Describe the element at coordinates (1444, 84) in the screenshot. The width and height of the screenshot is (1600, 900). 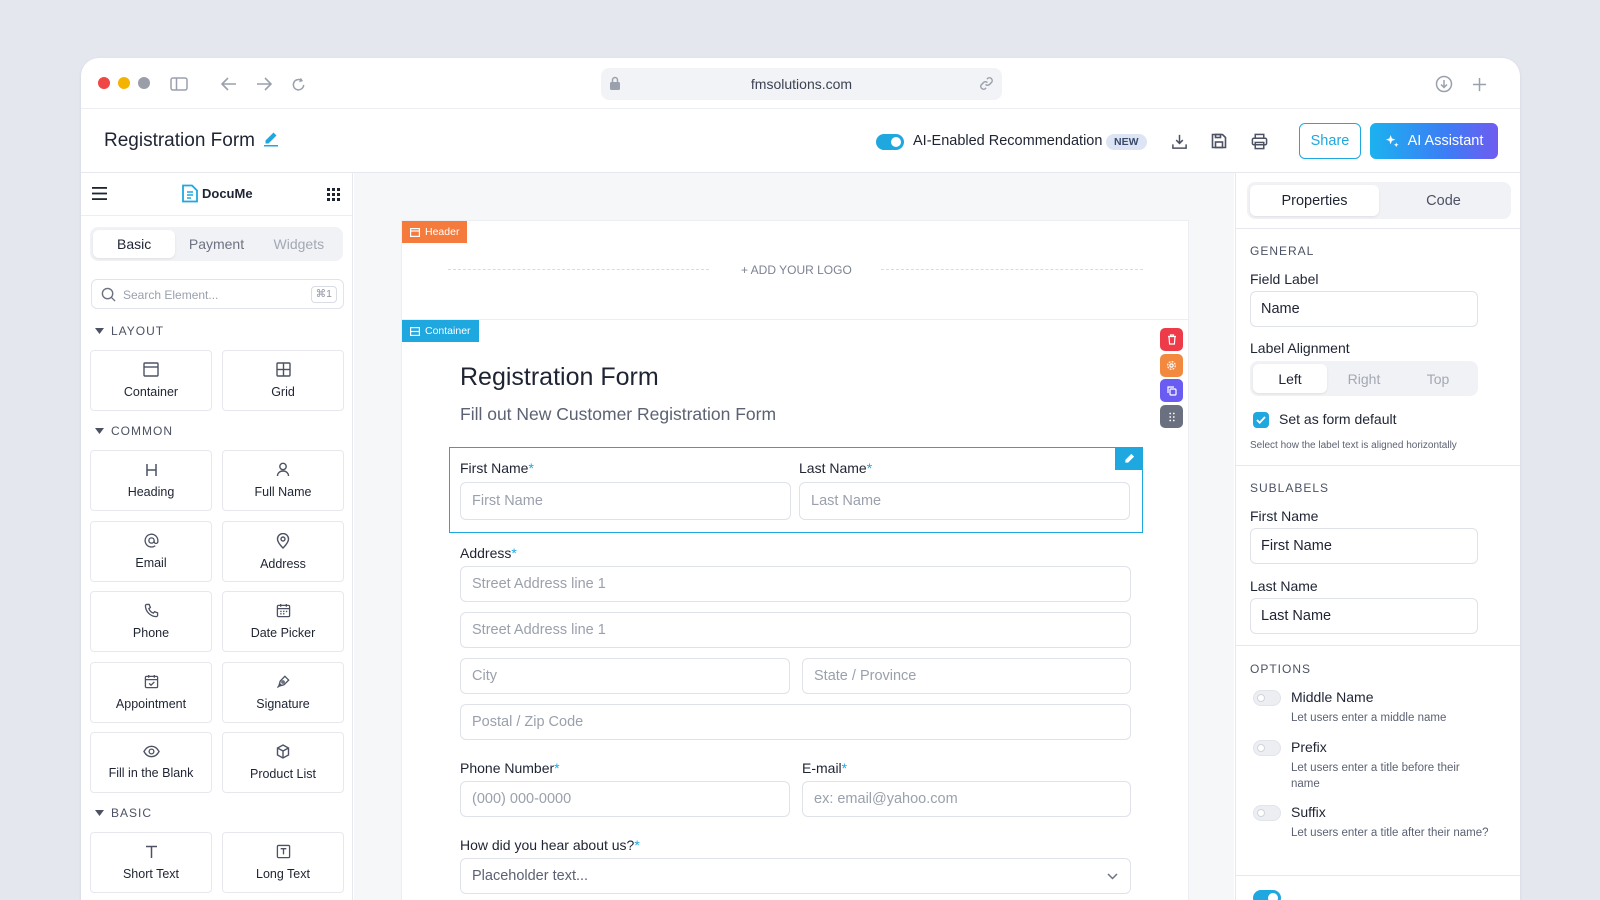
I see `download-circle-icon` at that location.